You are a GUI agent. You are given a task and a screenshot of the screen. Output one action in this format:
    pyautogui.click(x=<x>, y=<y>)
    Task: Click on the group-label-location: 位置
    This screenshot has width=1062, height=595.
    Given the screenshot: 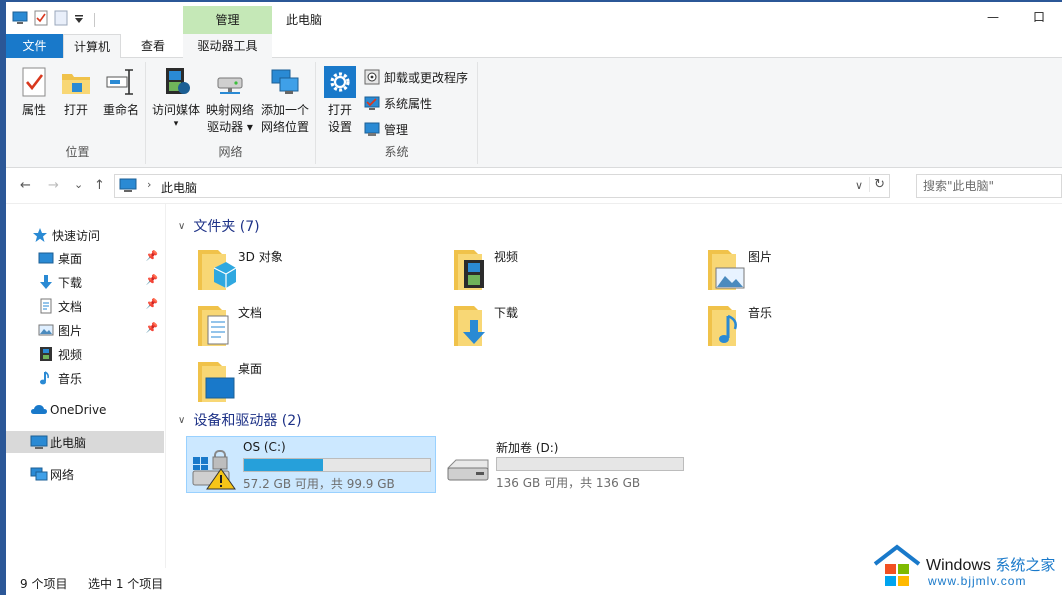 What is the action you would take?
    pyautogui.click(x=77, y=152)
    